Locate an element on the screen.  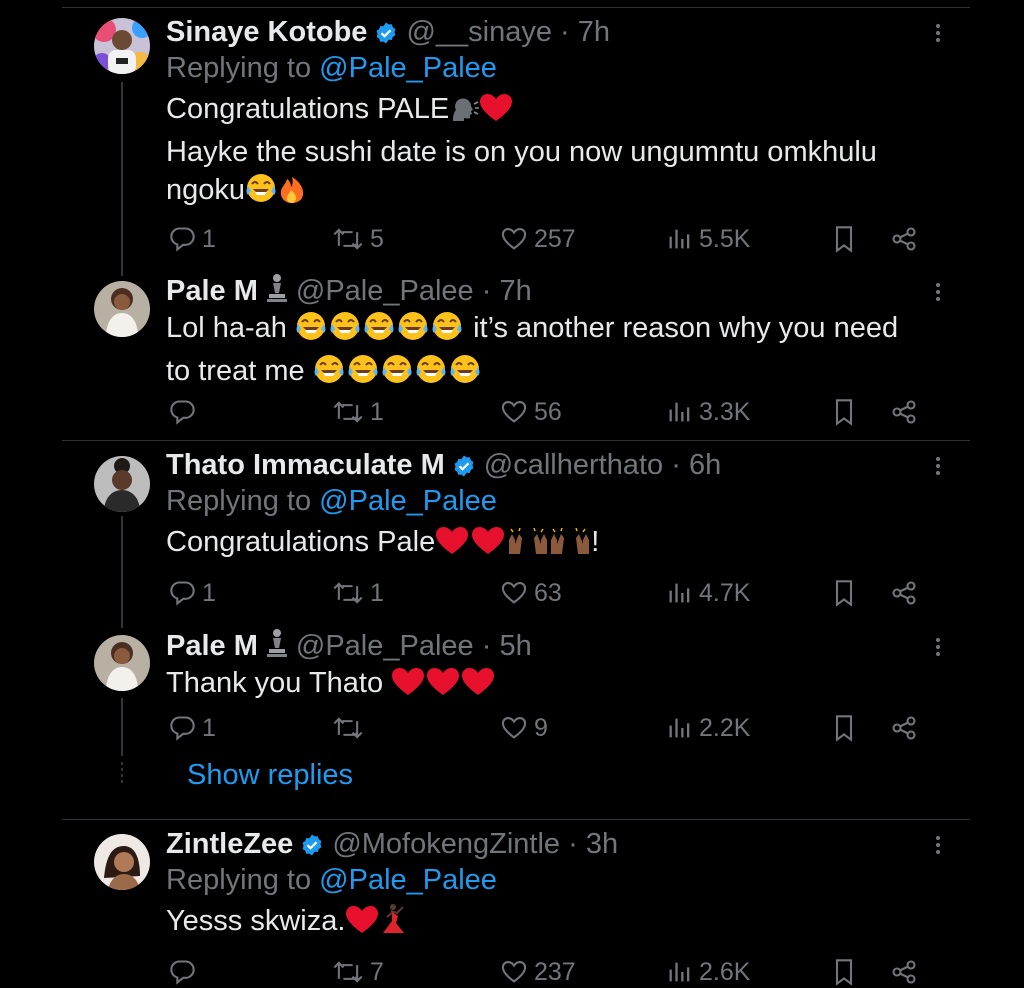
author-name: Thato Immaculate M is located at coordinates (305, 465).